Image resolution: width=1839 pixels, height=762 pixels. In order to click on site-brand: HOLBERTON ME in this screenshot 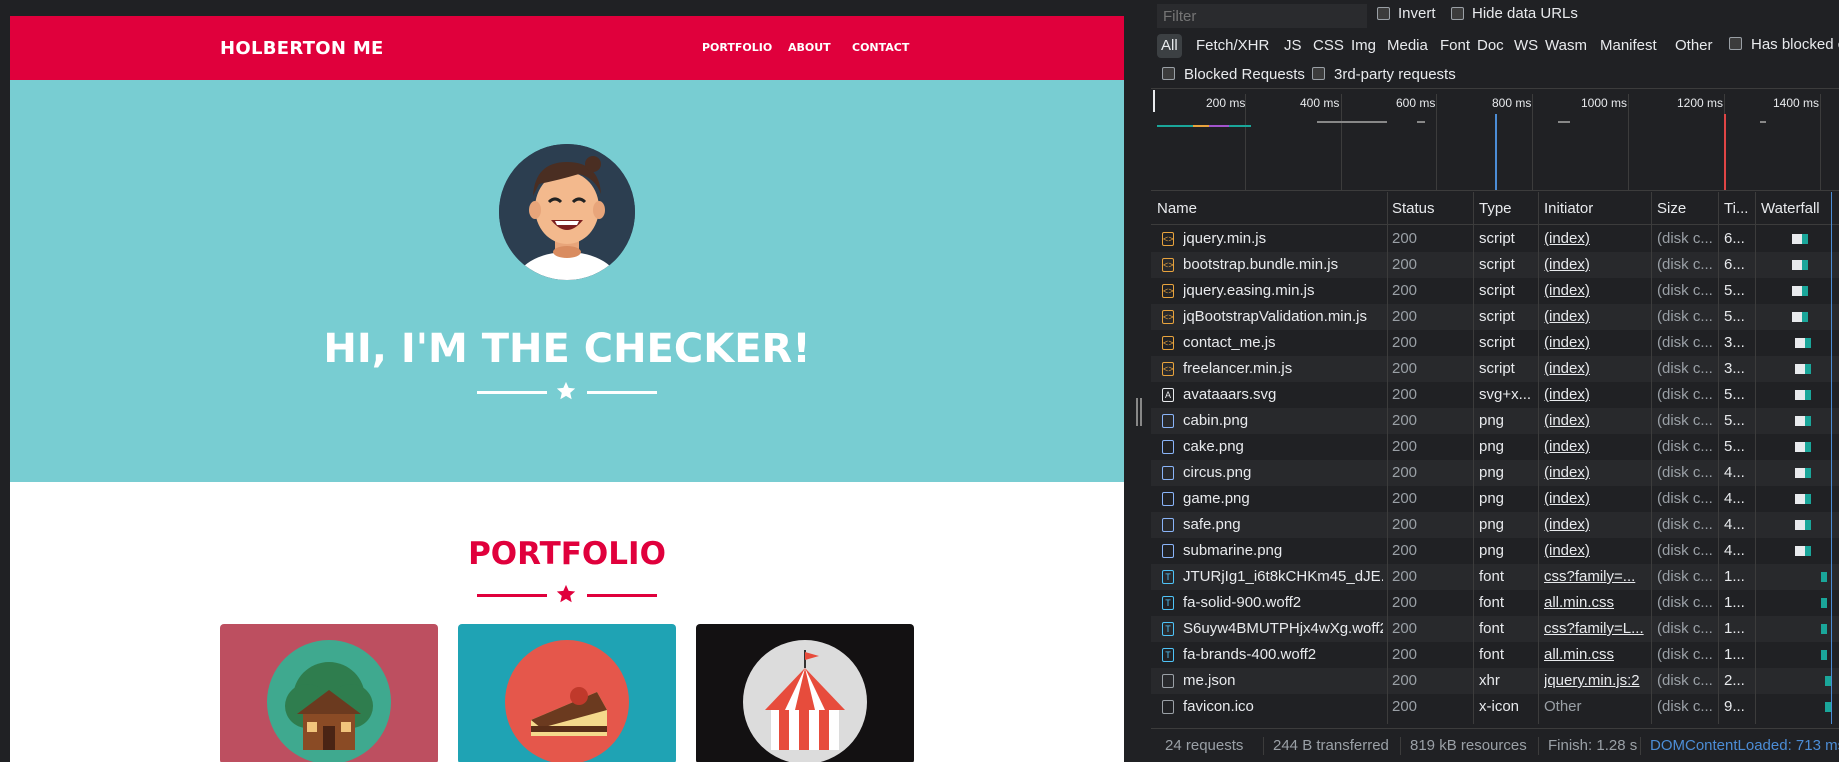, I will do `click(302, 48)`.